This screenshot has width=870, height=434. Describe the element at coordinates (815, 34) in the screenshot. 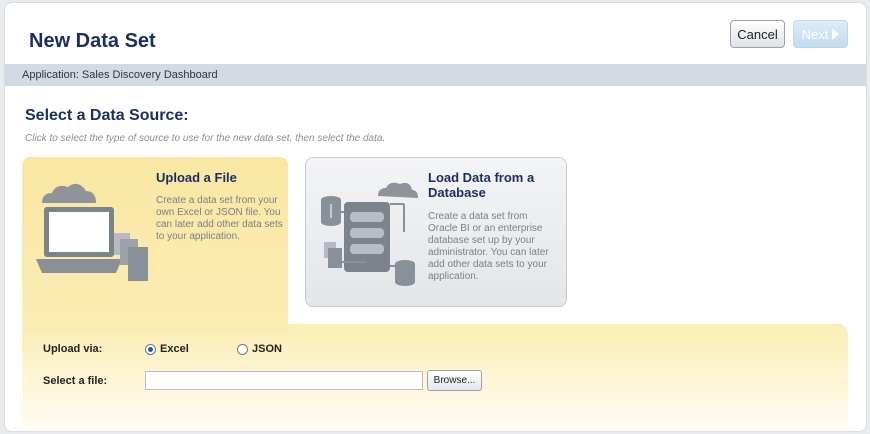

I see `next-button-label: Next` at that location.